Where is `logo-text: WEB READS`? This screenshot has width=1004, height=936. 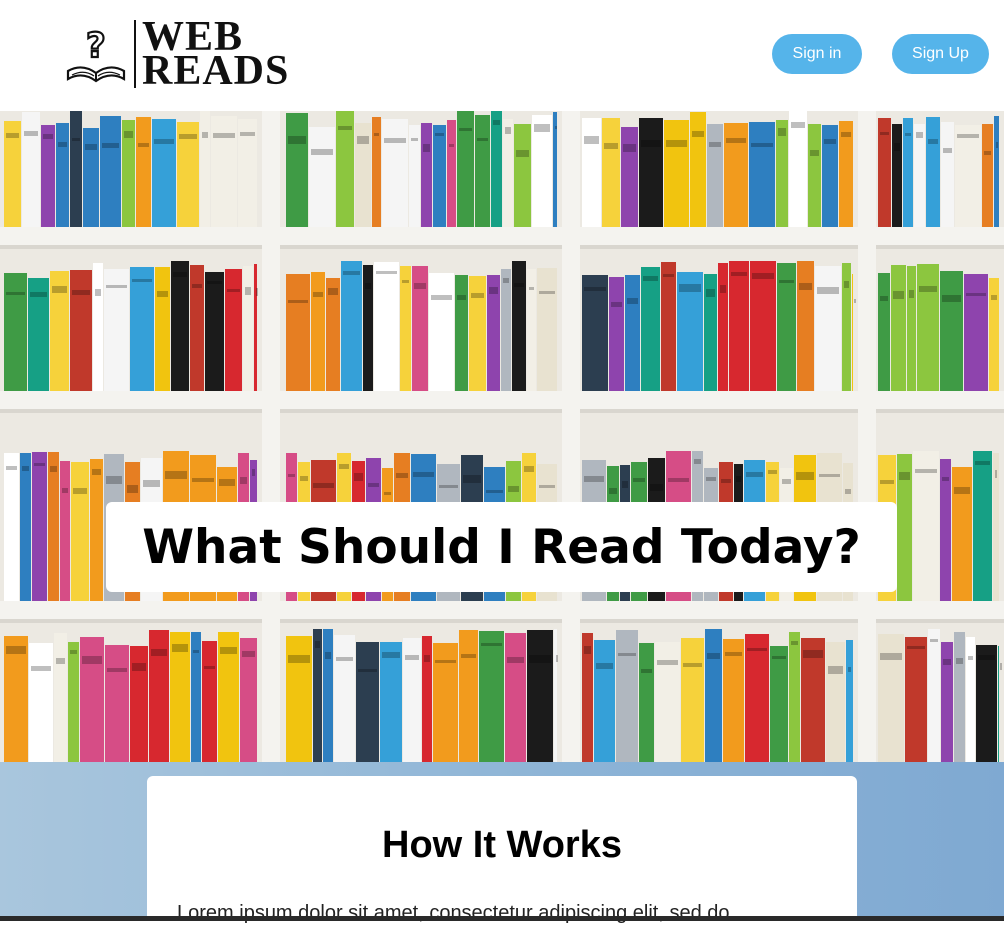 logo-text: WEB READS is located at coordinates (216, 55).